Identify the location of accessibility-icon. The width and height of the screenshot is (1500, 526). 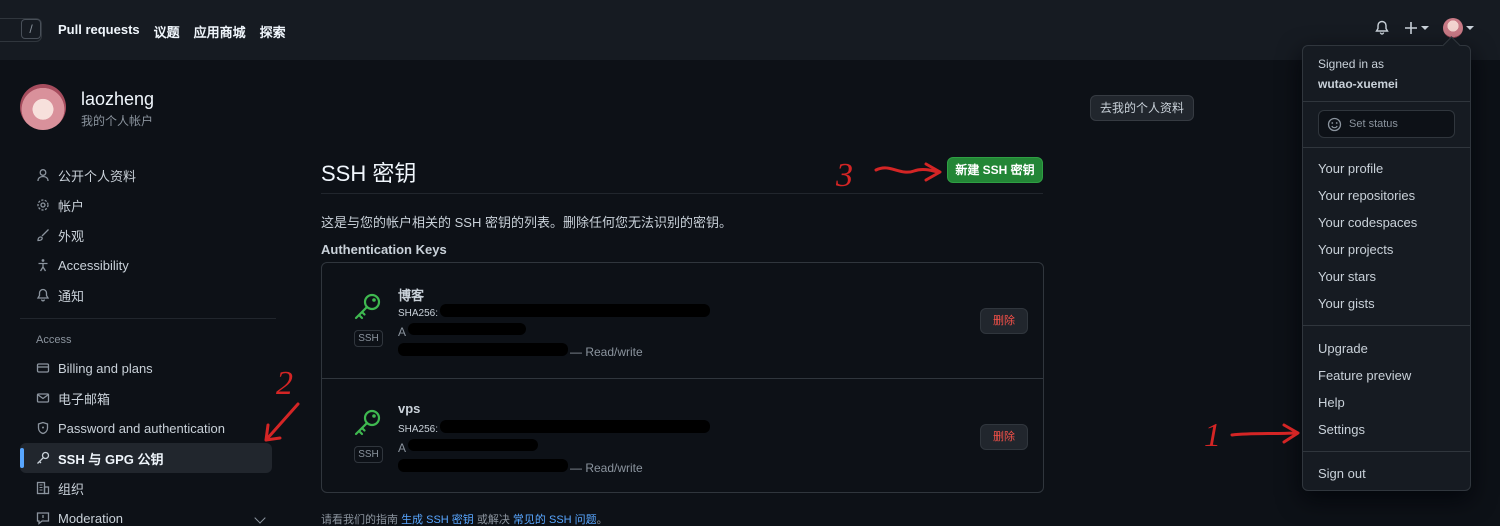
(43, 265).